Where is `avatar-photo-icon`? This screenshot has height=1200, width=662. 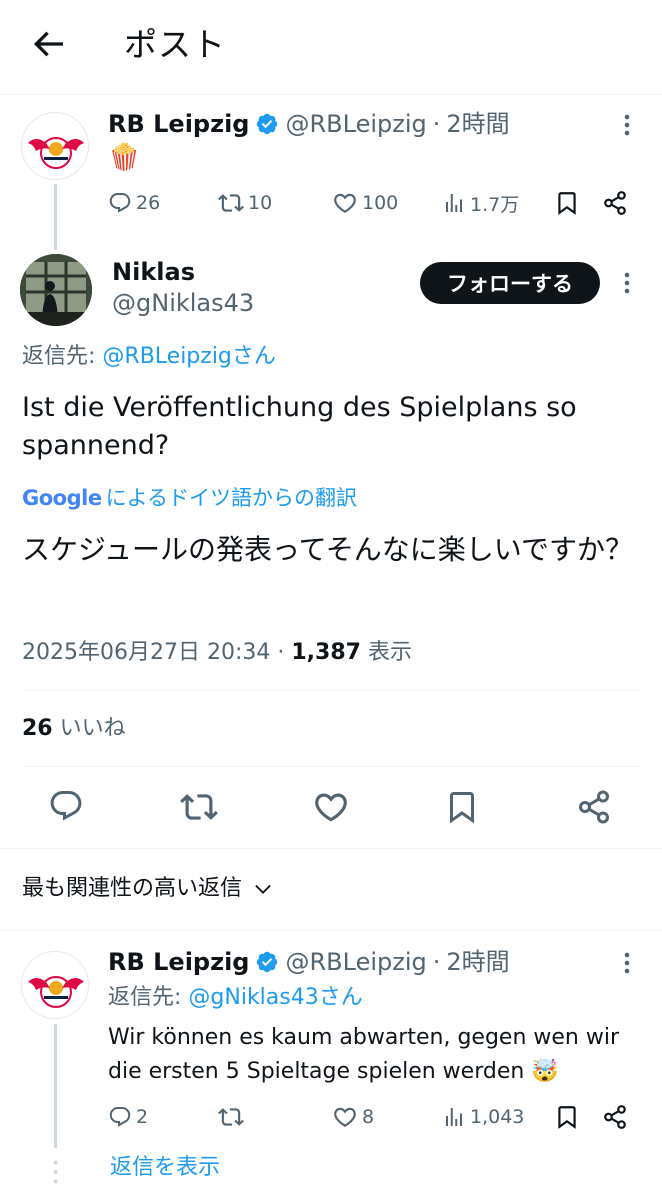
avatar-photo-icon is located at coordinates (56, 290).